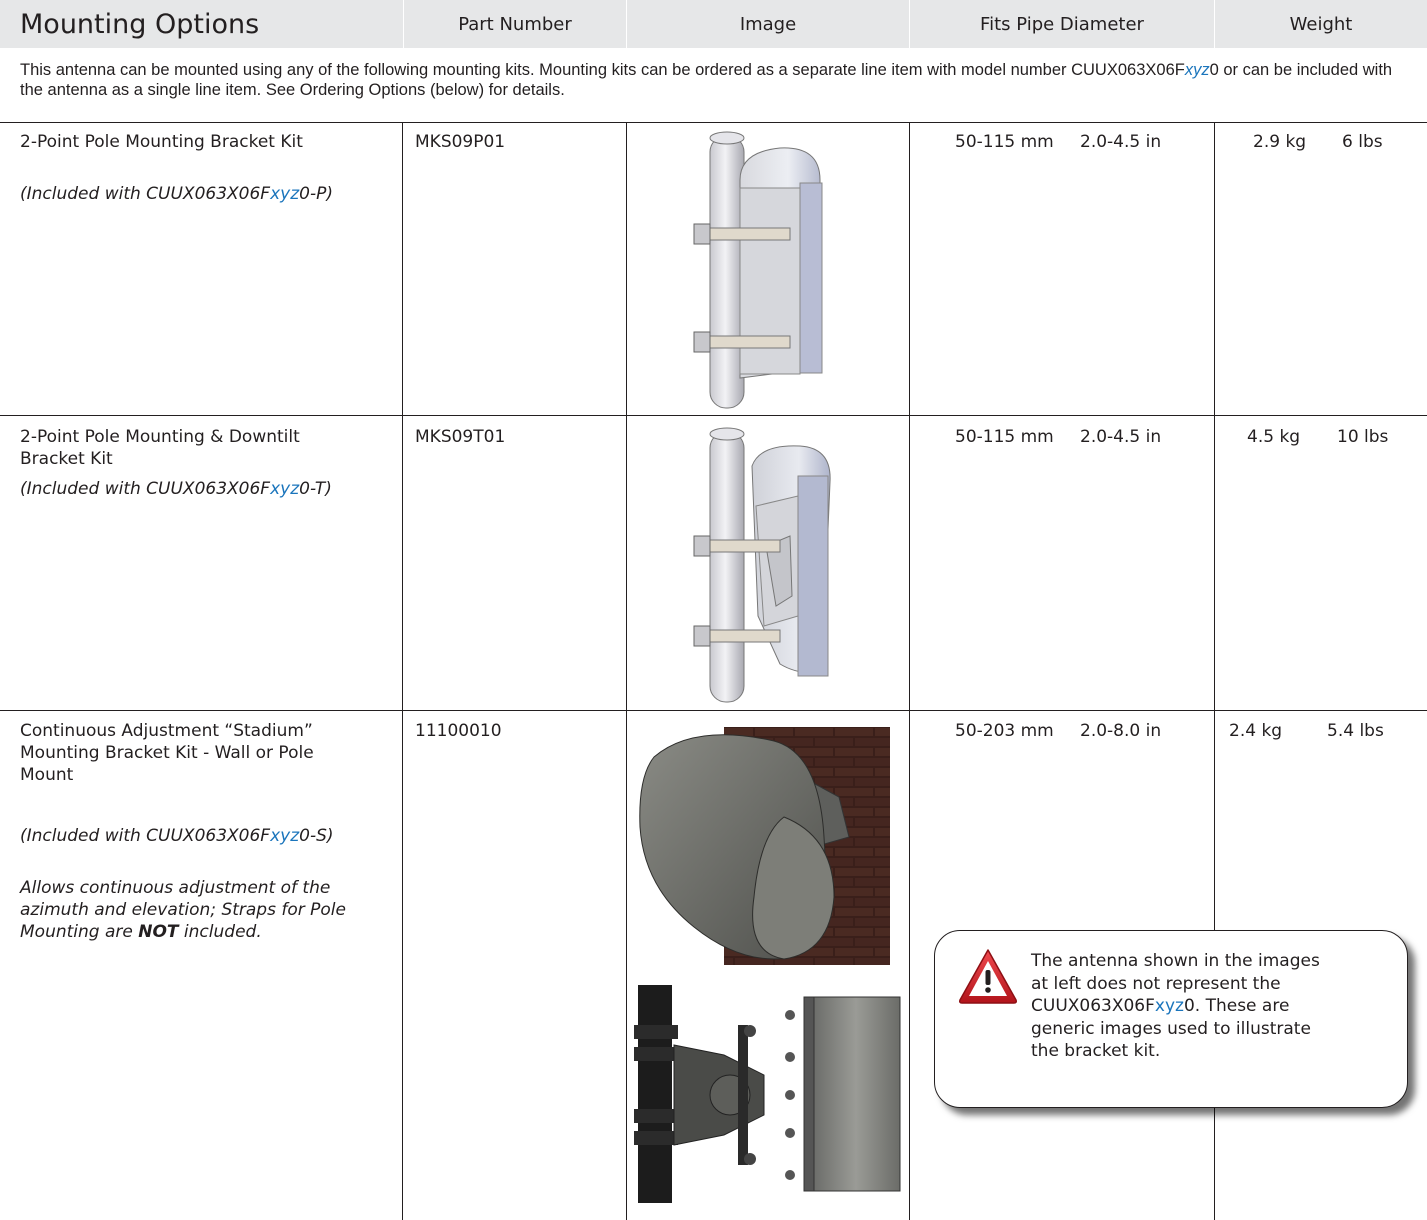  What do you see at coordinates (458, 731) in the screenshot?
I see `part-number: 11100010` at bounding box center [458, 731].